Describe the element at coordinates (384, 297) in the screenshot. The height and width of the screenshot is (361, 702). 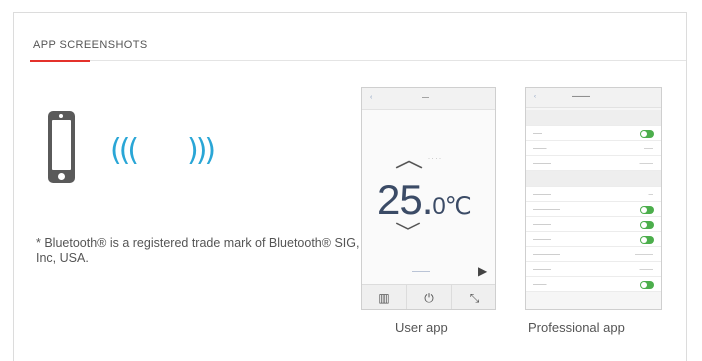
I see `grid-icon: ▥` at that location.